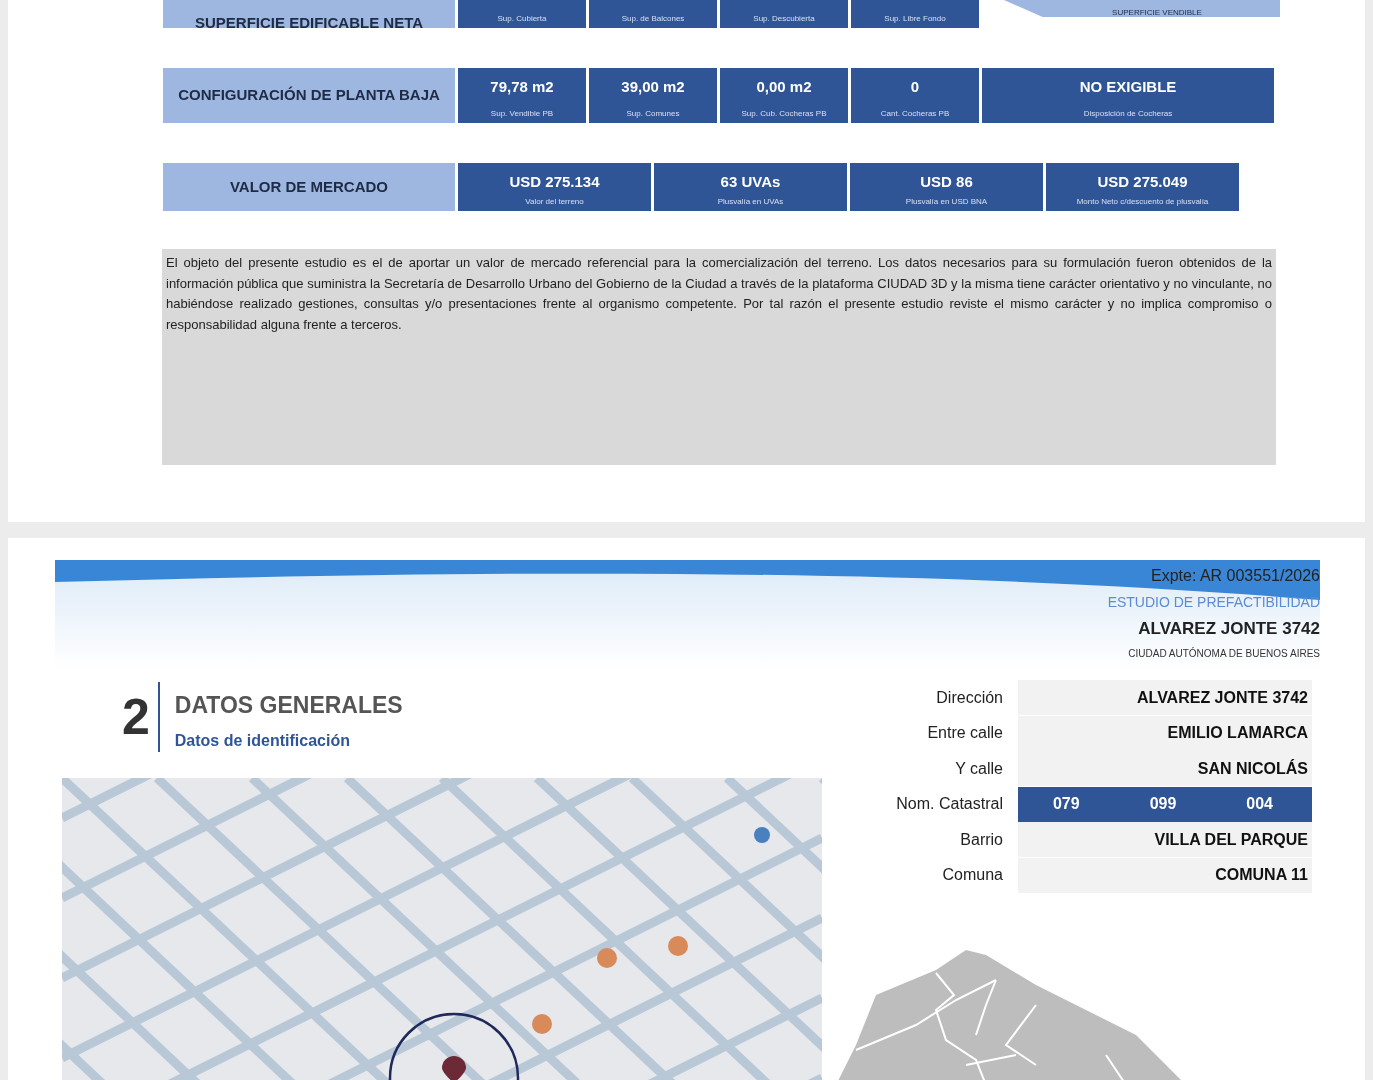 Image resolution: width=1373 pixels, height=1080 pixels. I want to click on value-text: 004, so click(1259, 804).